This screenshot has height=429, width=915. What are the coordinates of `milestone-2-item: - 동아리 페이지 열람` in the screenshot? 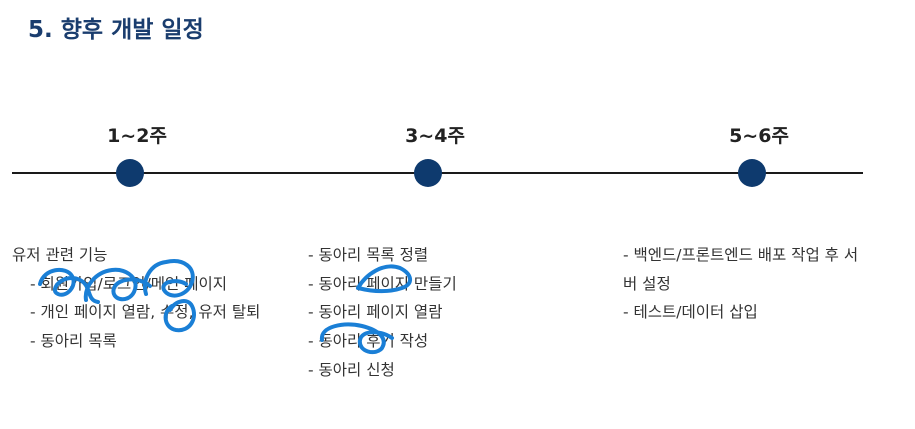 It's located at (375, 312).